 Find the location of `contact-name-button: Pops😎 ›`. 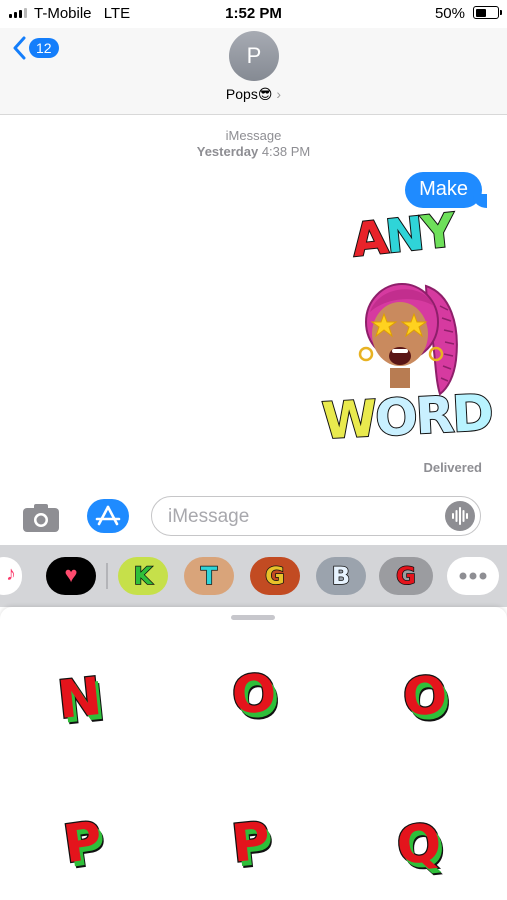

contact-name-button: Pops😎 › is located at coordinates (253, 94).